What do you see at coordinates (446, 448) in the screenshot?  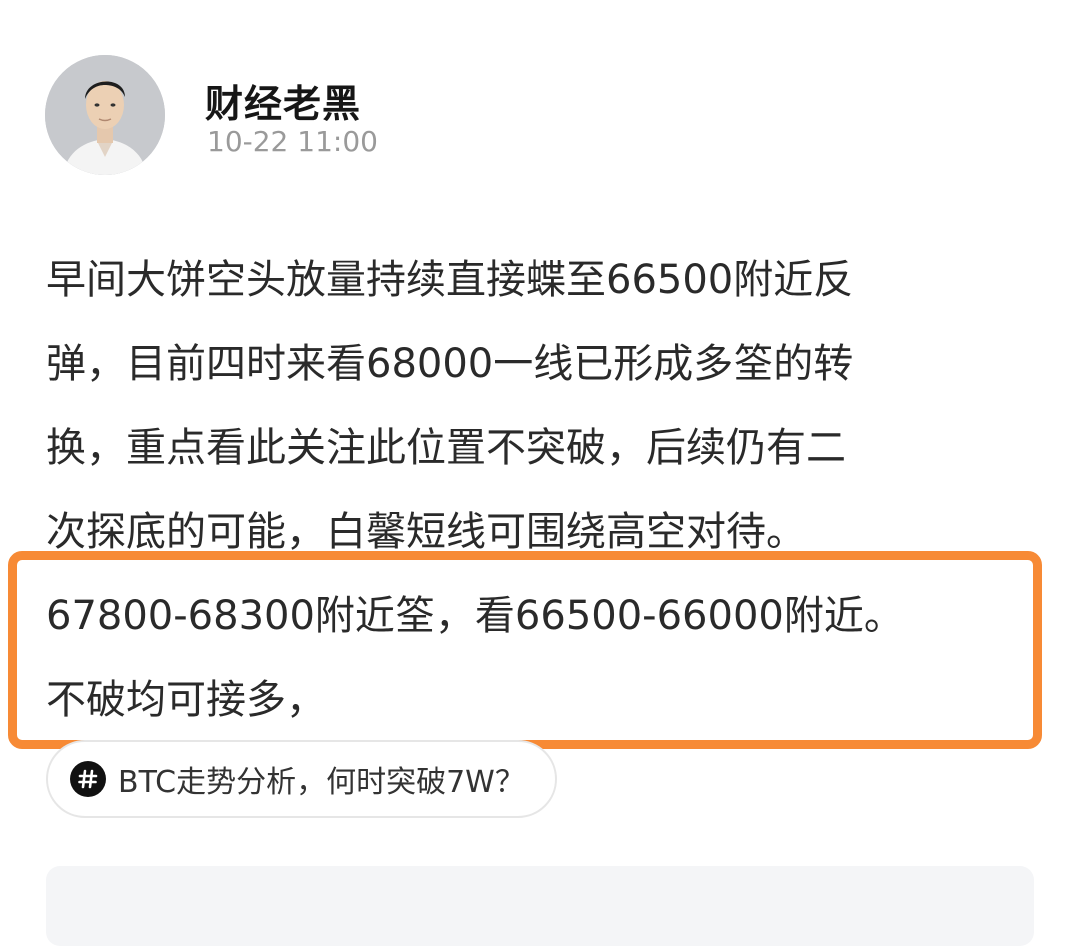 I see `post-text-line: 换，重点看此关注此位置不突破，后续仍有二` at bounding box center [446, 448].